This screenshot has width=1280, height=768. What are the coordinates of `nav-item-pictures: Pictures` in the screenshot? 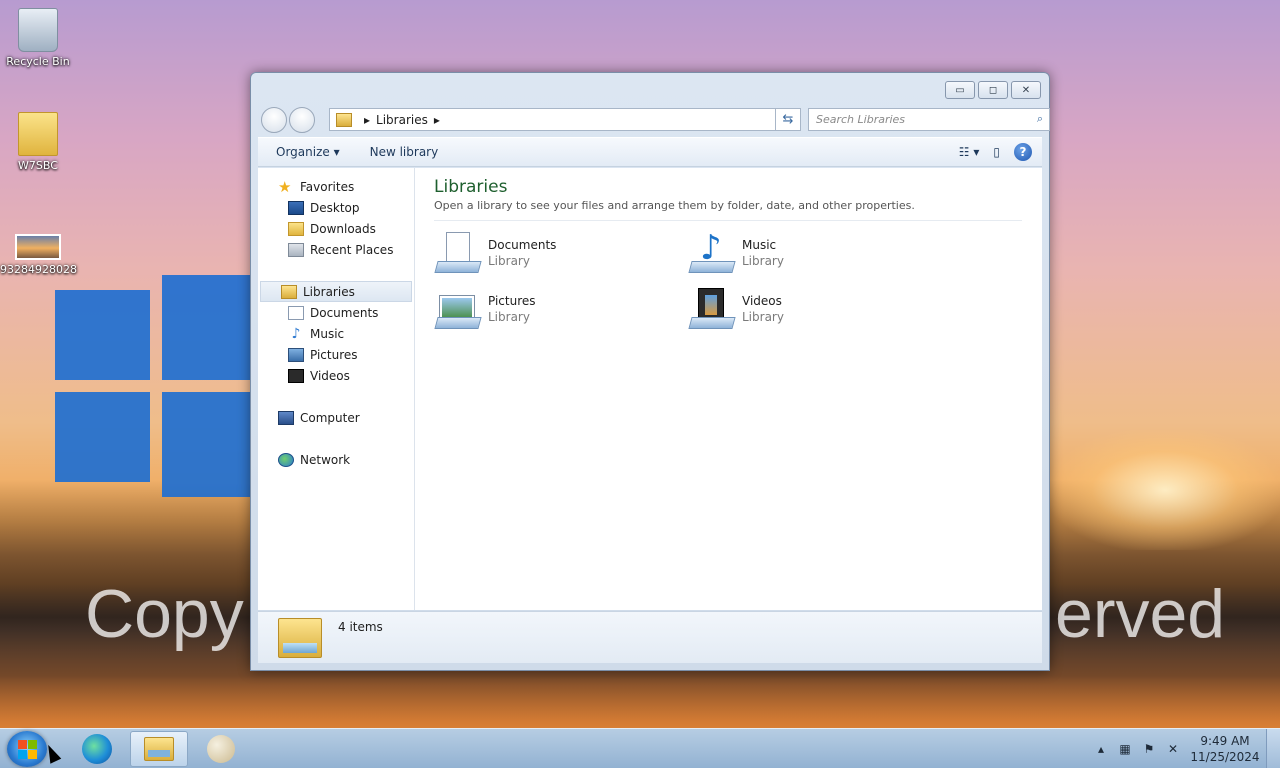 It's located at (336, 354).